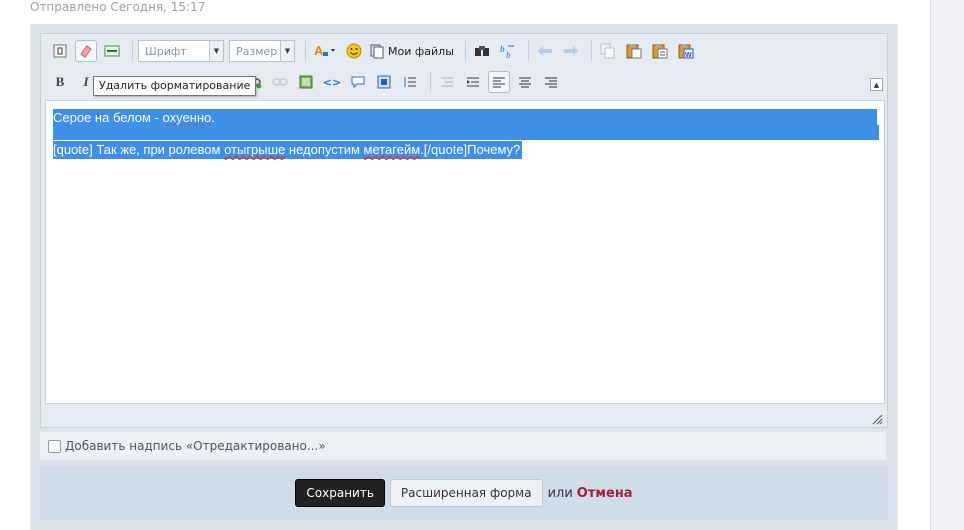 The width and height of the screenshot is (964, 530). I want to click on form-actions: Сохранить Расширенная форма или Отмена, so click(464, 493).